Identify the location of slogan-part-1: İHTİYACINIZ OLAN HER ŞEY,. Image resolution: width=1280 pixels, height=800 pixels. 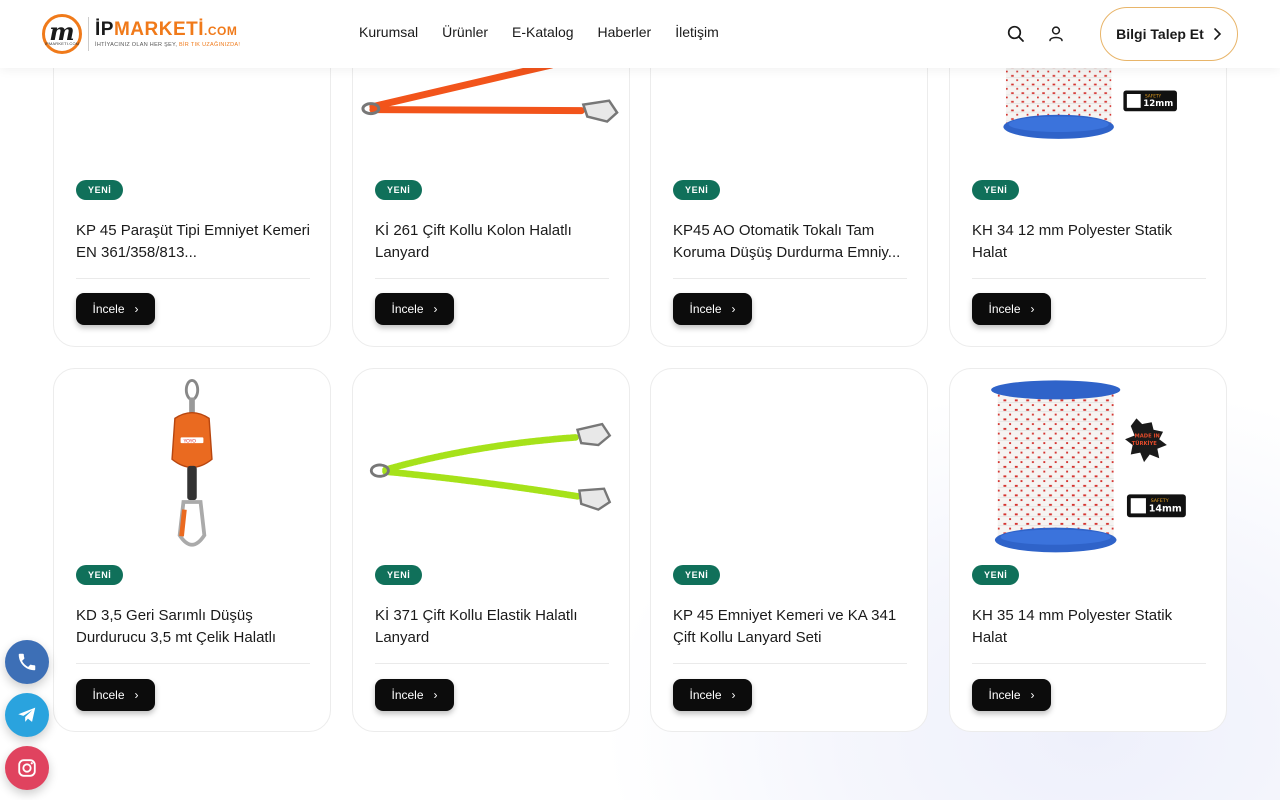
(136, 45).